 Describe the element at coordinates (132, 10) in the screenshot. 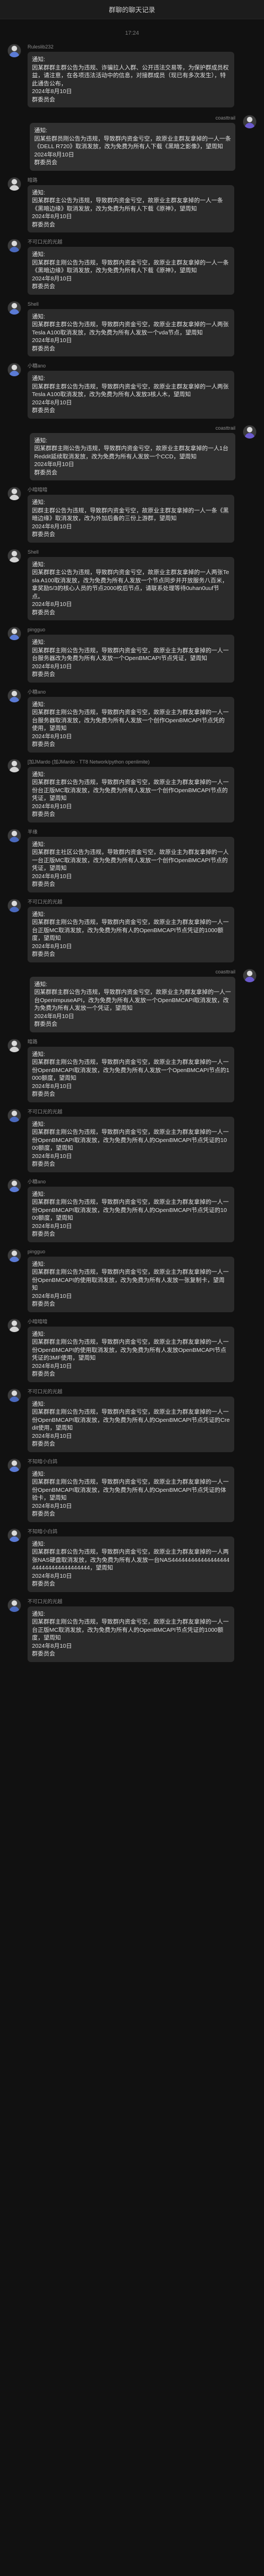

I see `window-title: 群聊的聊天记录` at that location.